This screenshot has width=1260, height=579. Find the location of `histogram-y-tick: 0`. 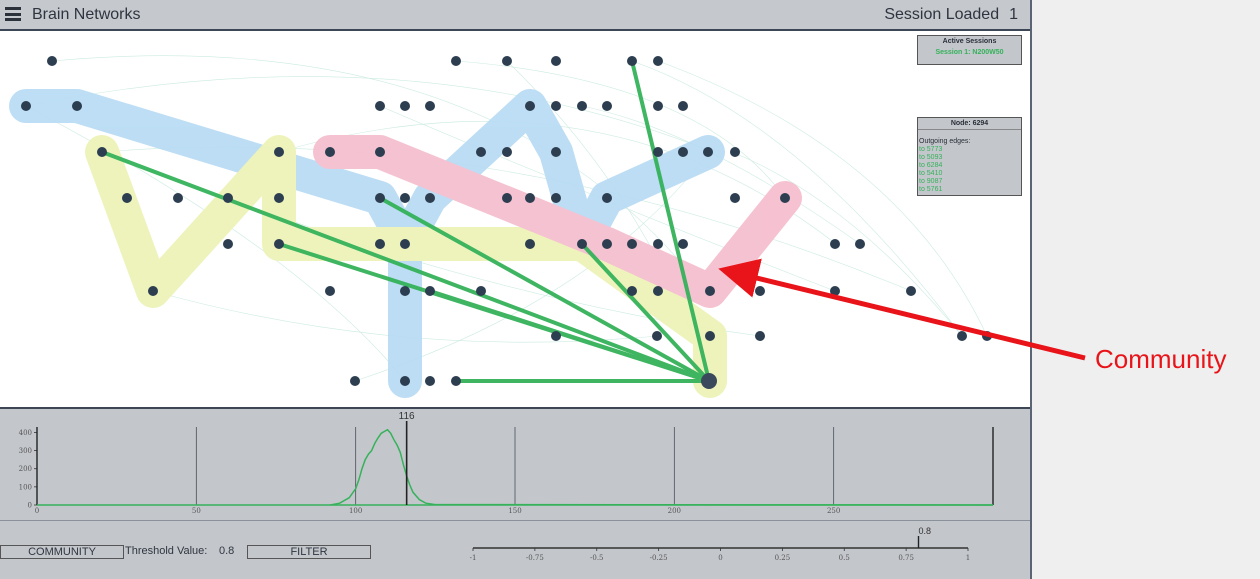

histogram-y-tick: 0 is located at coordinates (30, 506).